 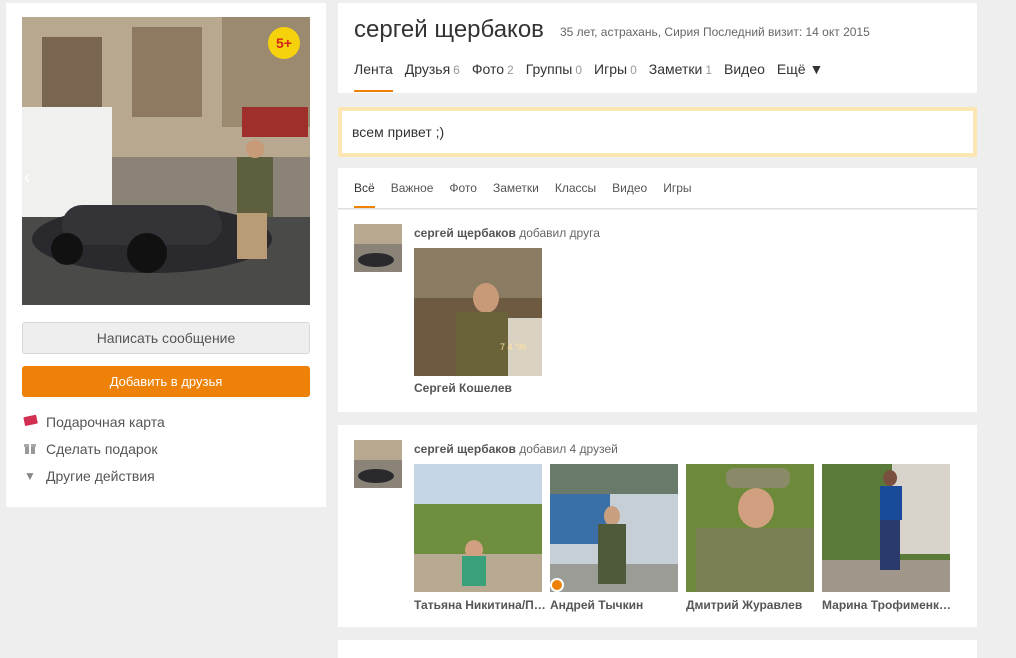 I want to click on tab-label: Игры, so click(x=611, y=69).